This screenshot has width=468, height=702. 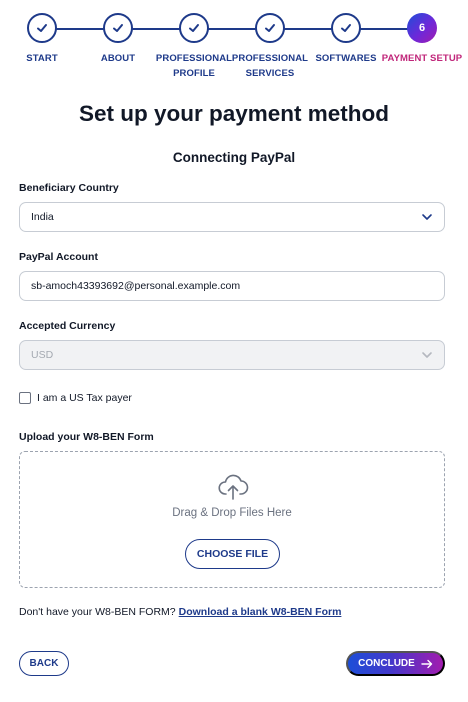 What do you see at coordinates (58, 257) in the screenshot?
I see `paypal-account-label: PayPal Account` at bounding box center [58, 257].